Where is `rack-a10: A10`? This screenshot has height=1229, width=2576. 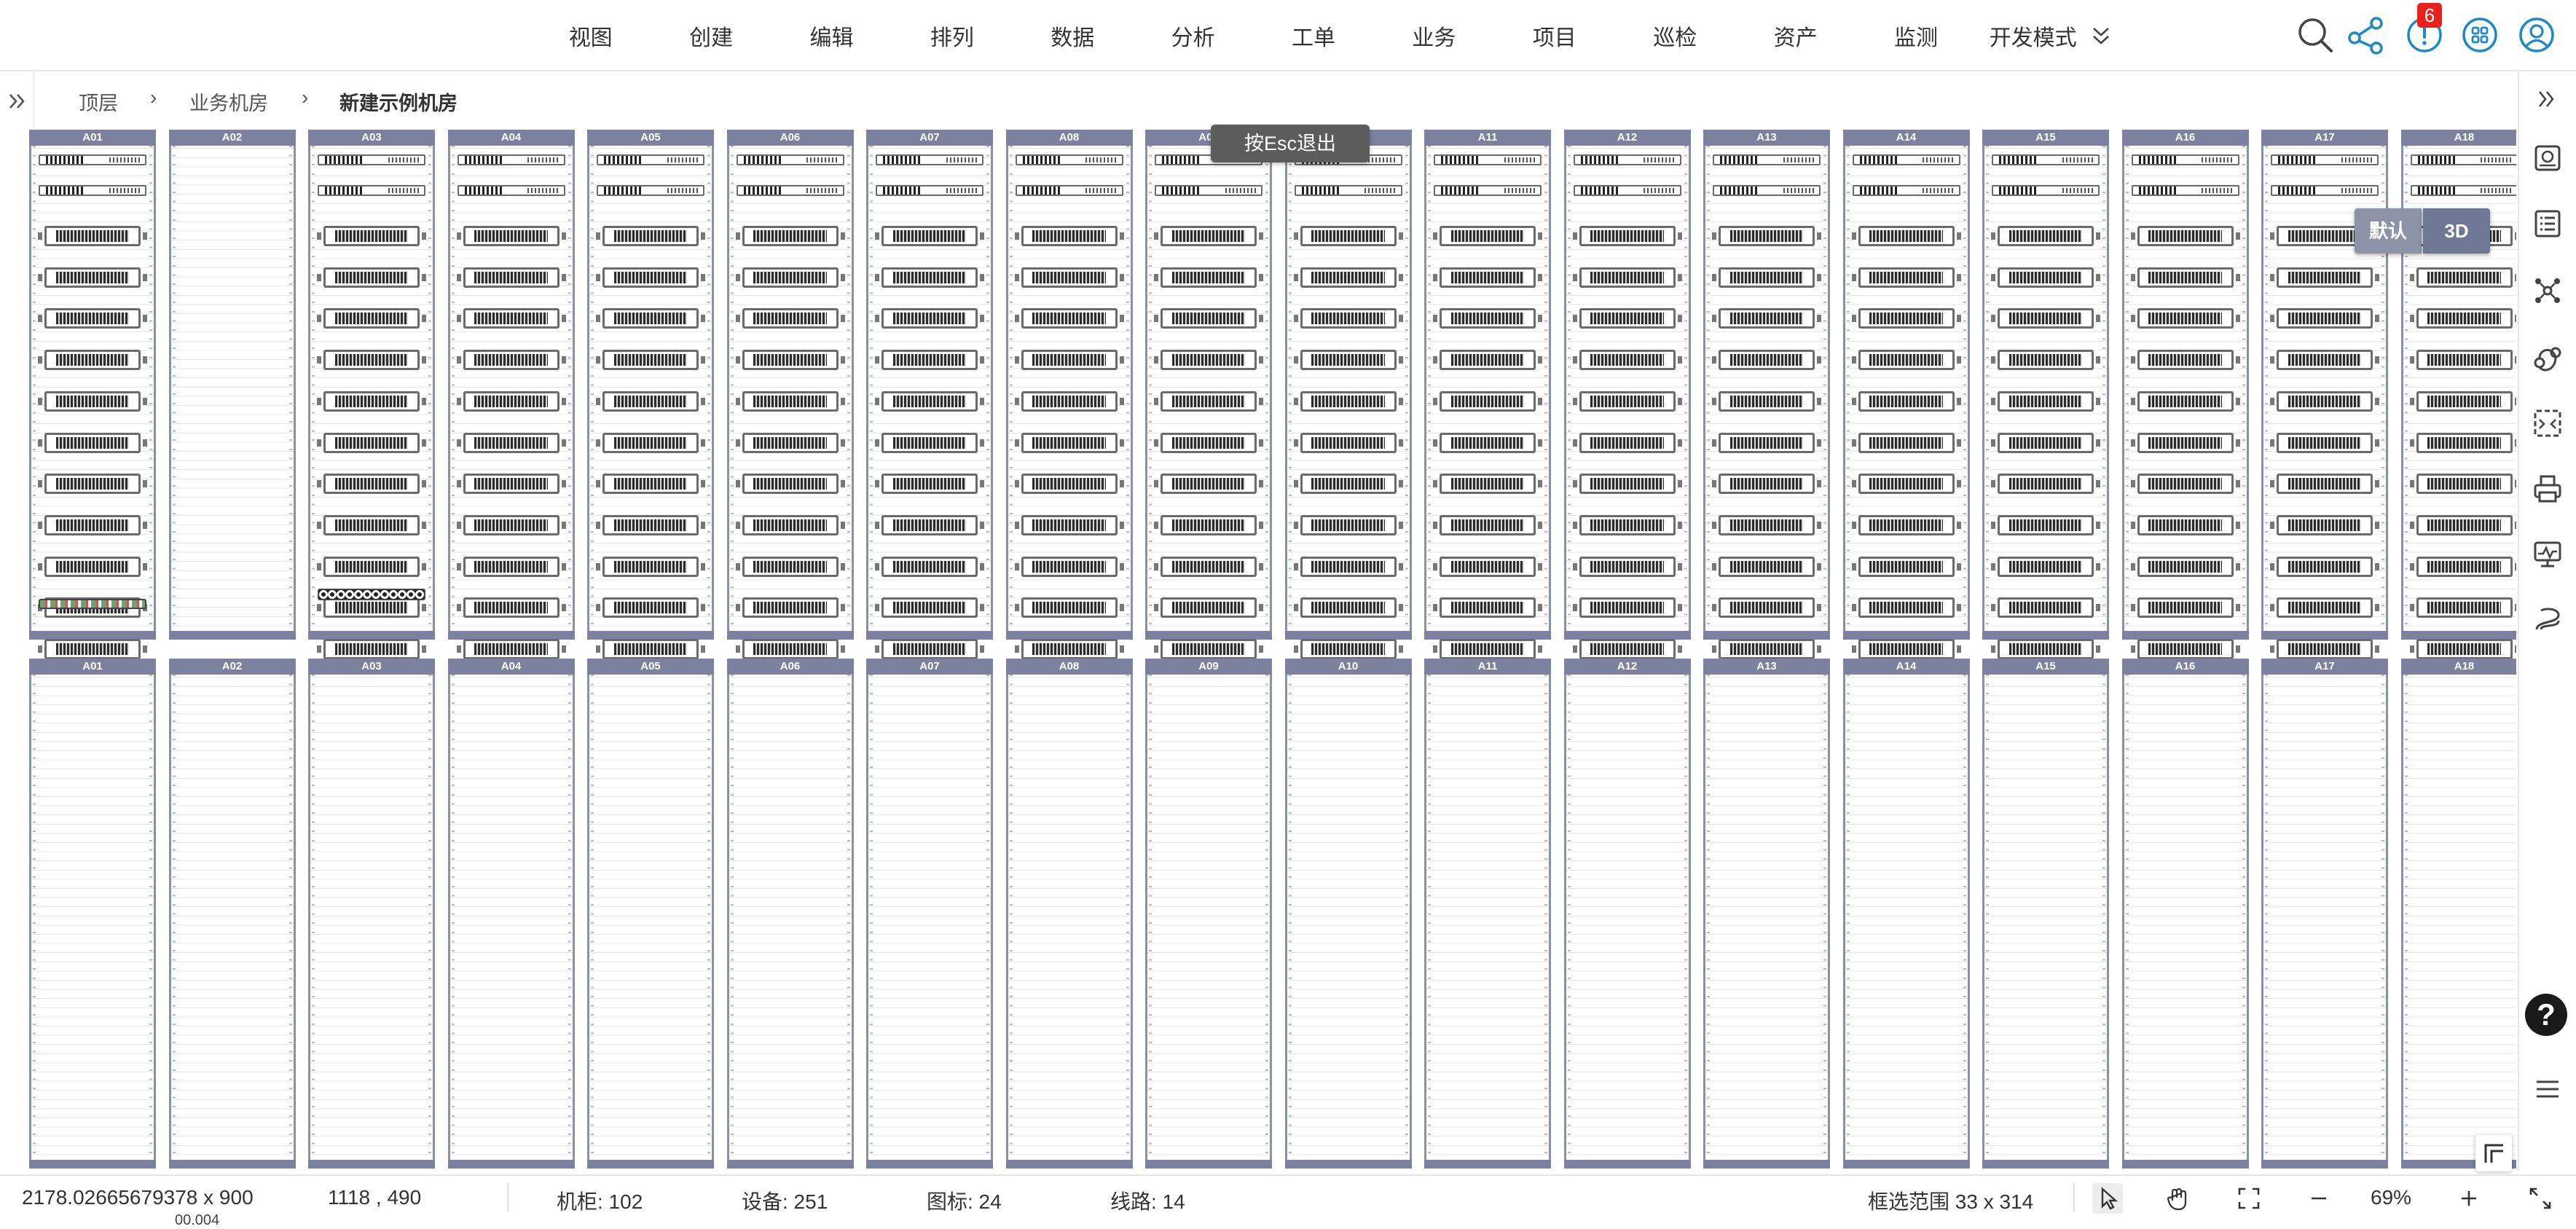 rack-a10: A10 is located at coordinates (1348, 394).